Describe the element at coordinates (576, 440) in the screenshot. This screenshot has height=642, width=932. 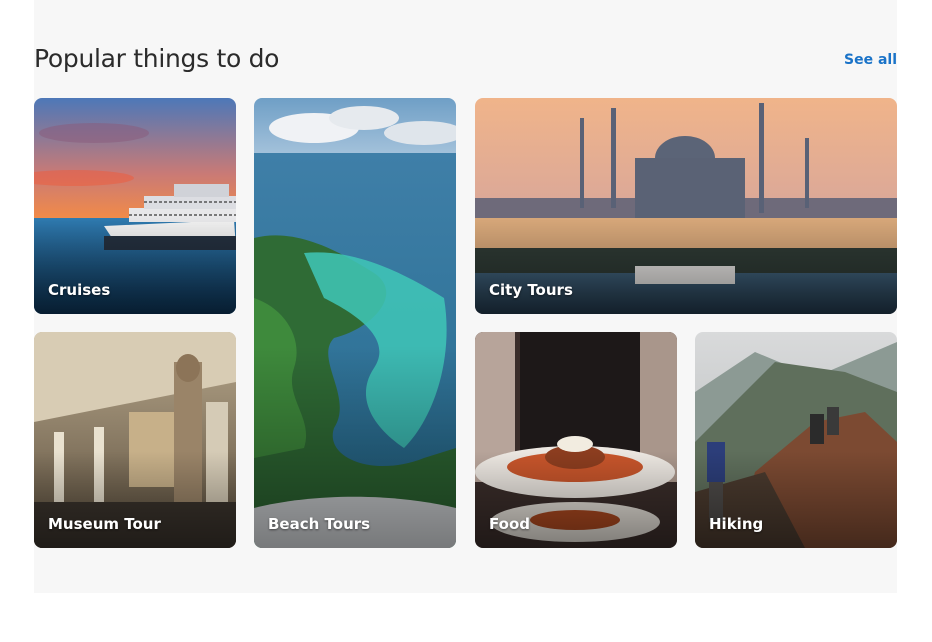
I see `card-food: Food` at that location.